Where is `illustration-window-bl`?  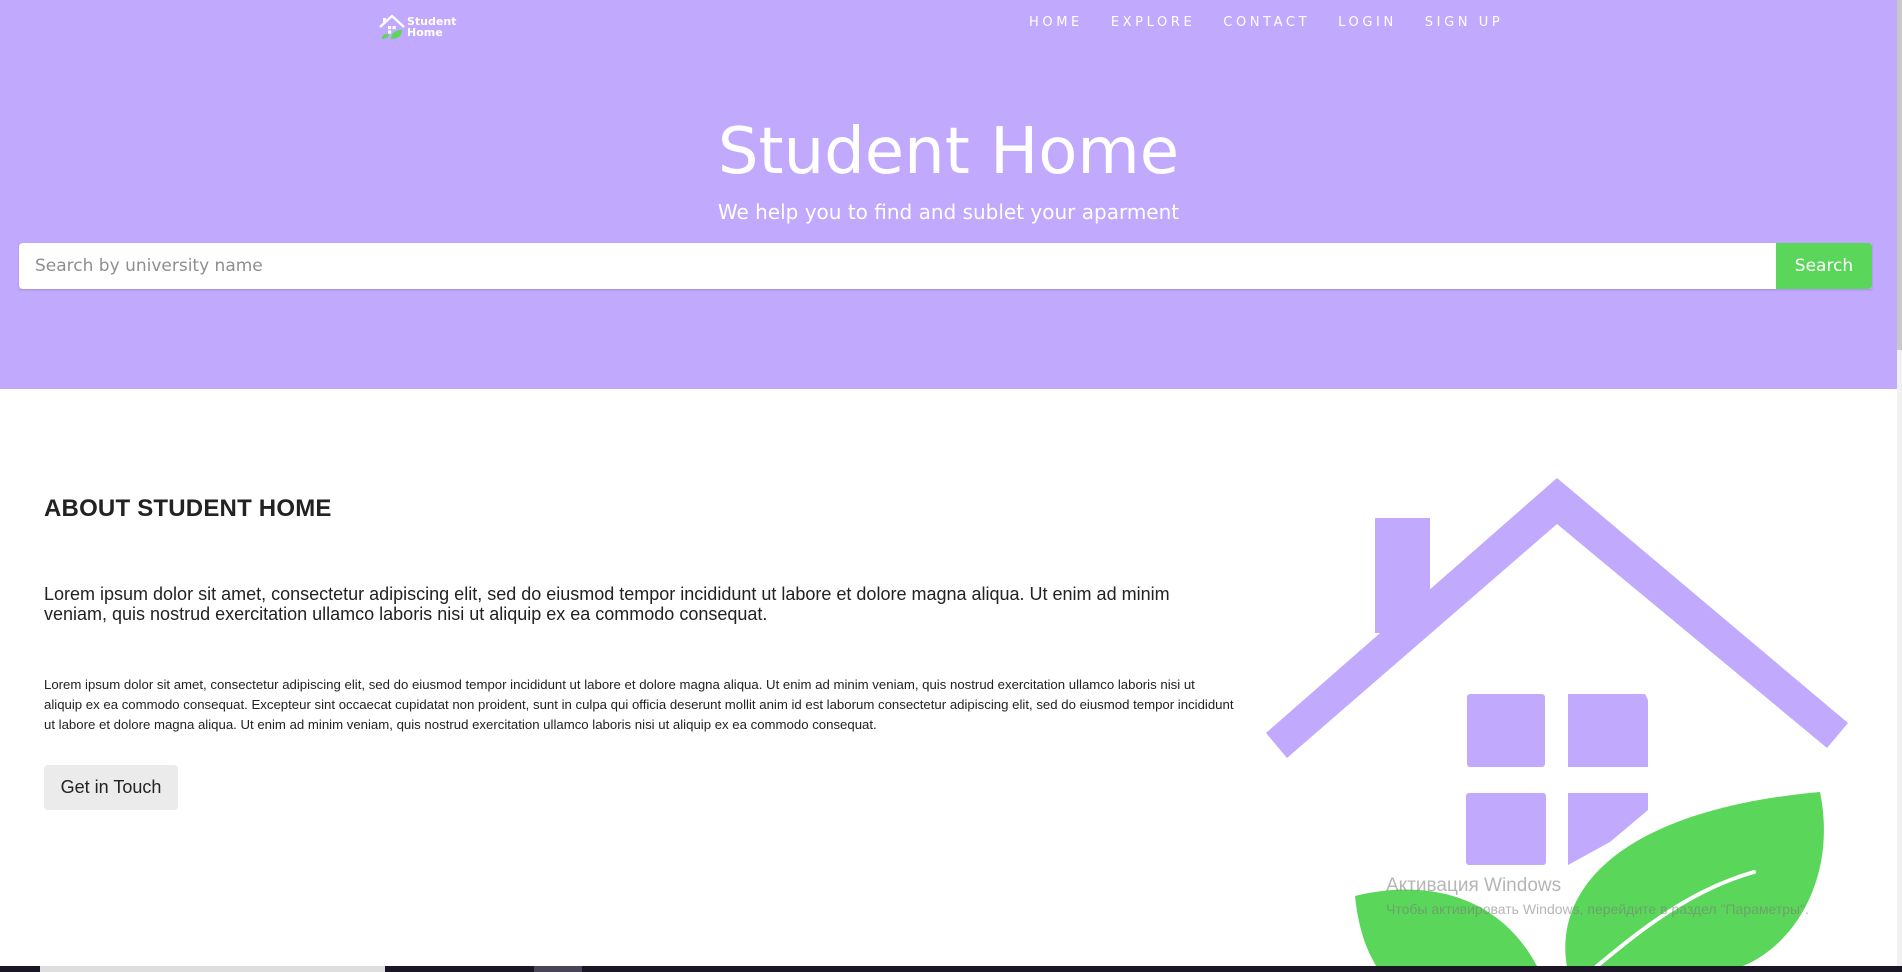
illustration-window-bl is located at coordinates (1506, 829).